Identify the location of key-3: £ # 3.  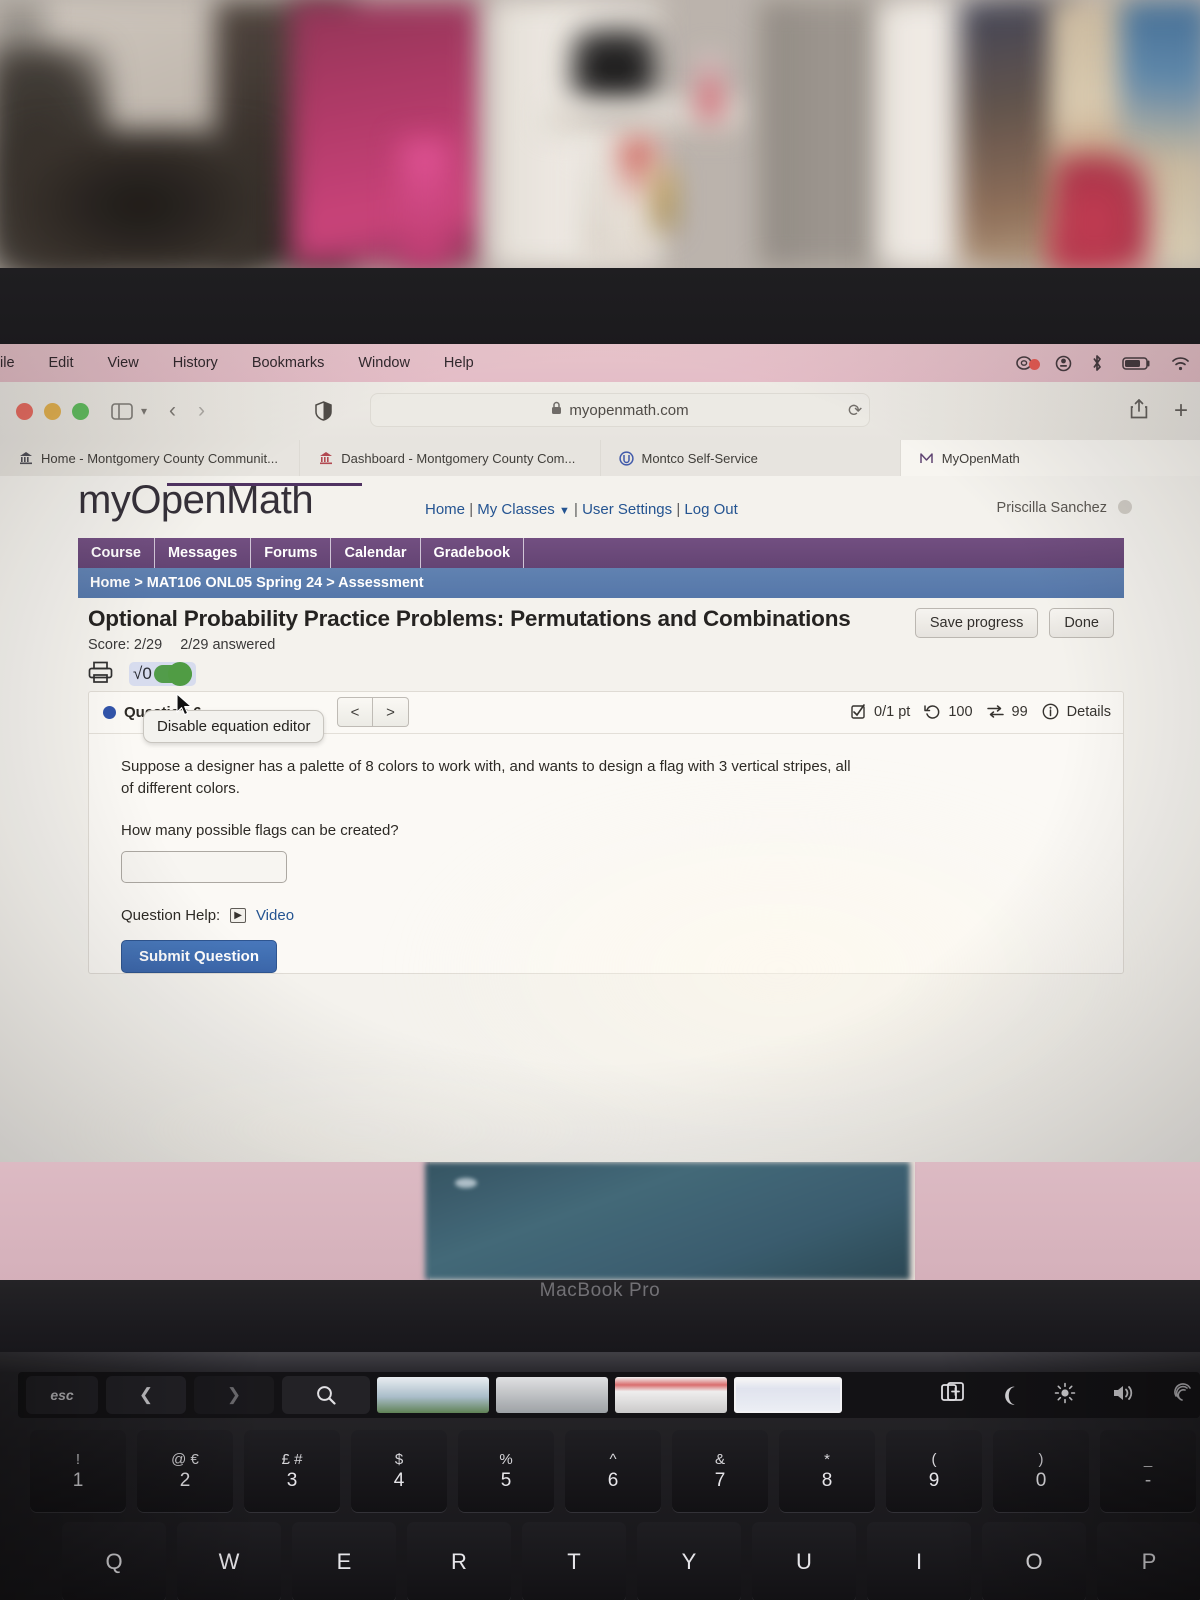
(292, 1471).